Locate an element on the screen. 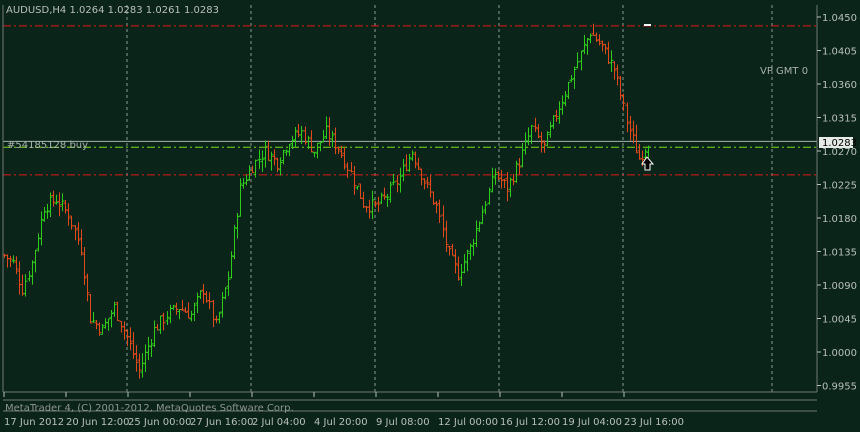 The image size is (860, 432). x-tick-label: 23 Jul 16:00 is located at coordinates (654, 422).